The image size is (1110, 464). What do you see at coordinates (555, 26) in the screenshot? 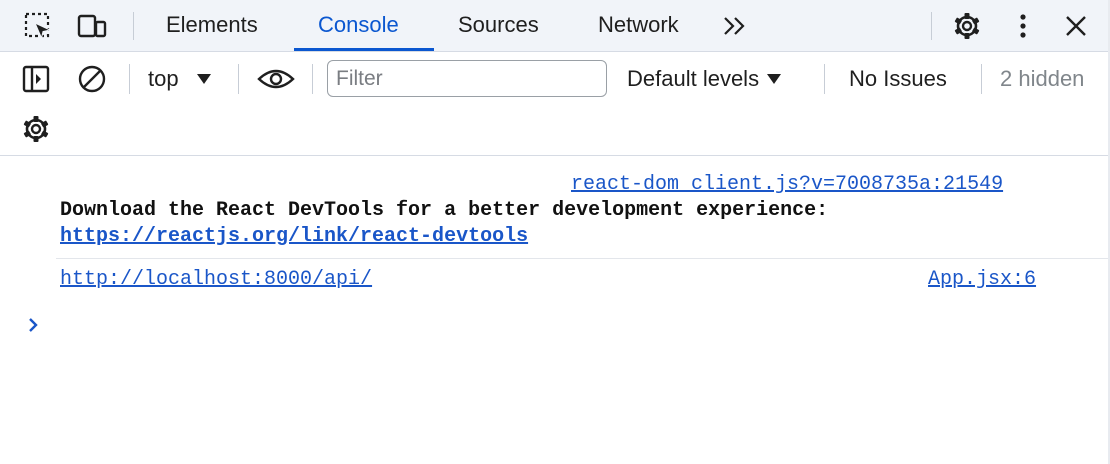
I see `devtools-tab-bar: Elements Console Sources Network` at bounding box center [555, 26].